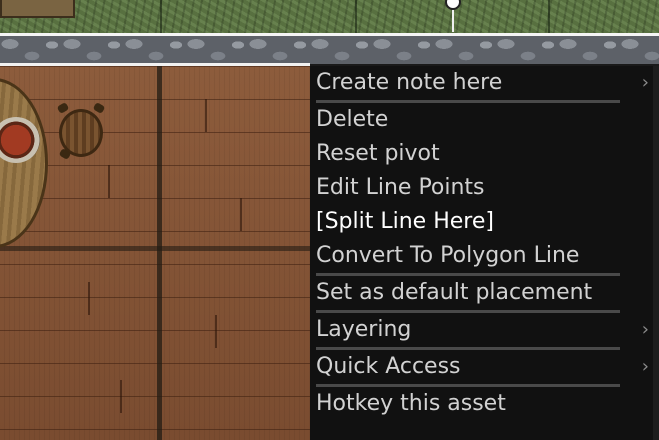 The height and width of the screenshot is (440, 659). I want to click on menu-item-reset-pivot: Reset pivot, so click(484, 154).